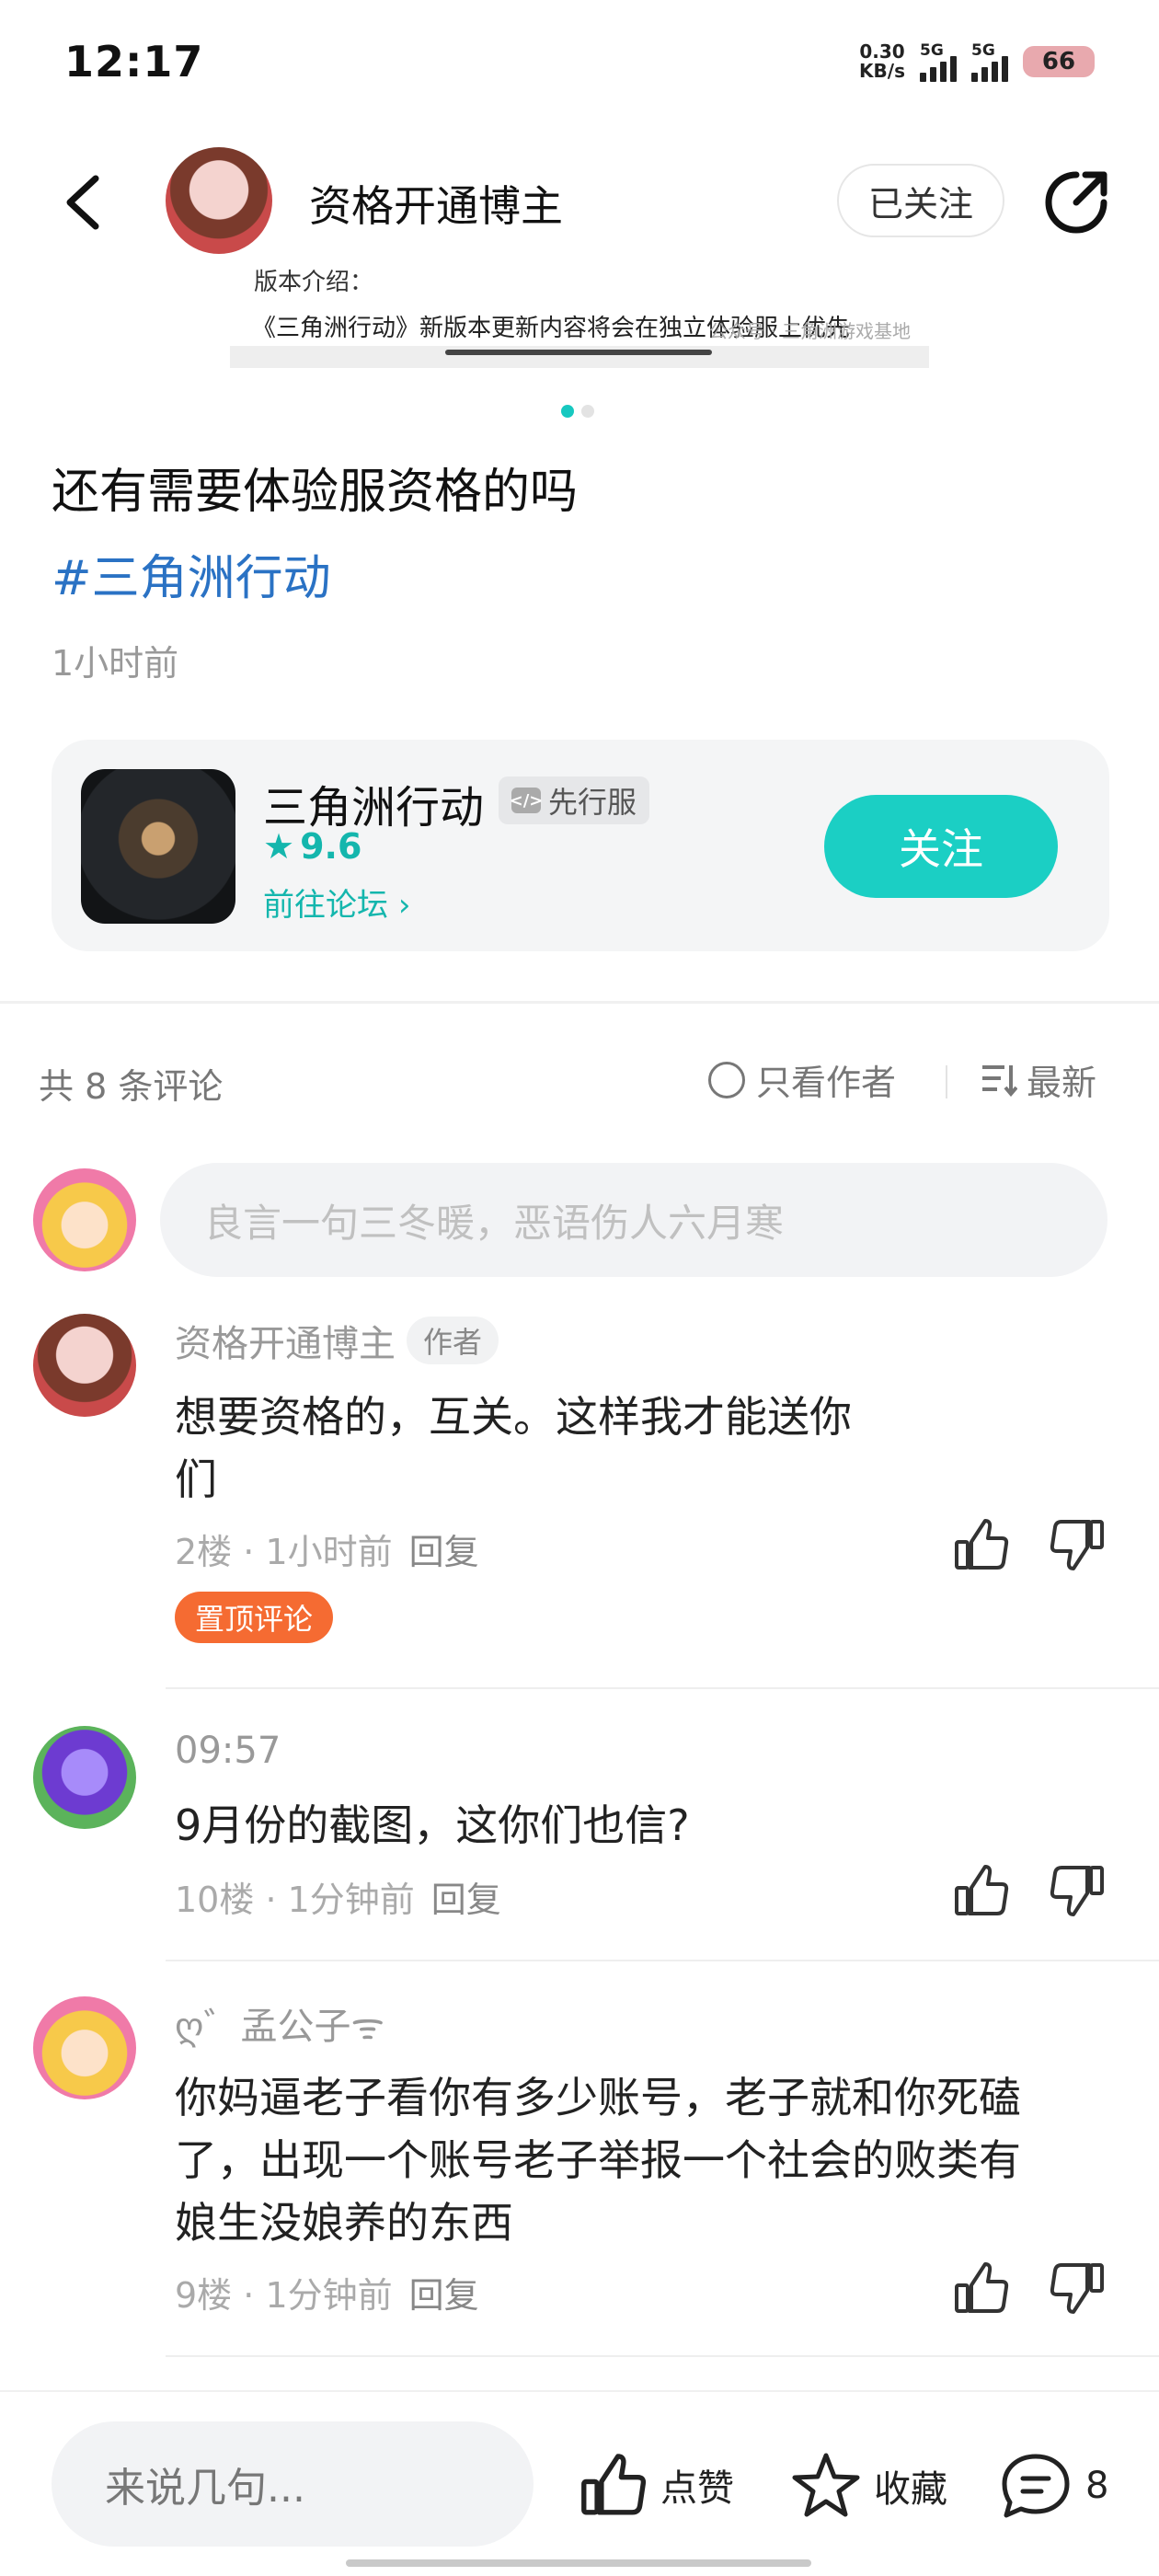 The height and width of the screenshot is (2576, 1159). Describe the element at coordinates (598, 2160) in the screenshot. I see `comment-text: 了，出现一个账号老子举报一个社会的败类有` at that location.